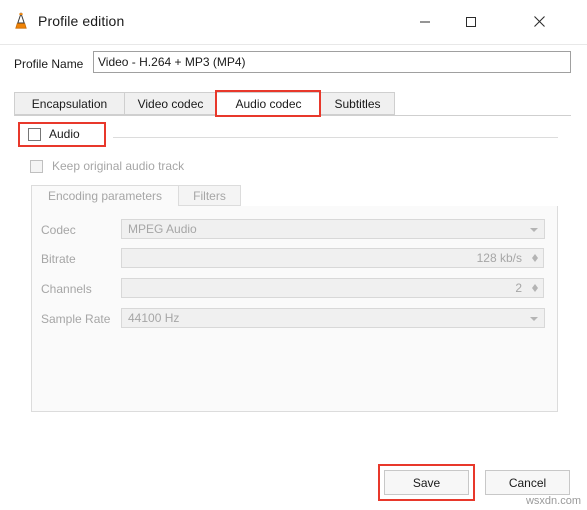 The image size is (587, 510). I want to click on vlc-cone-icon, so click(21, 20).